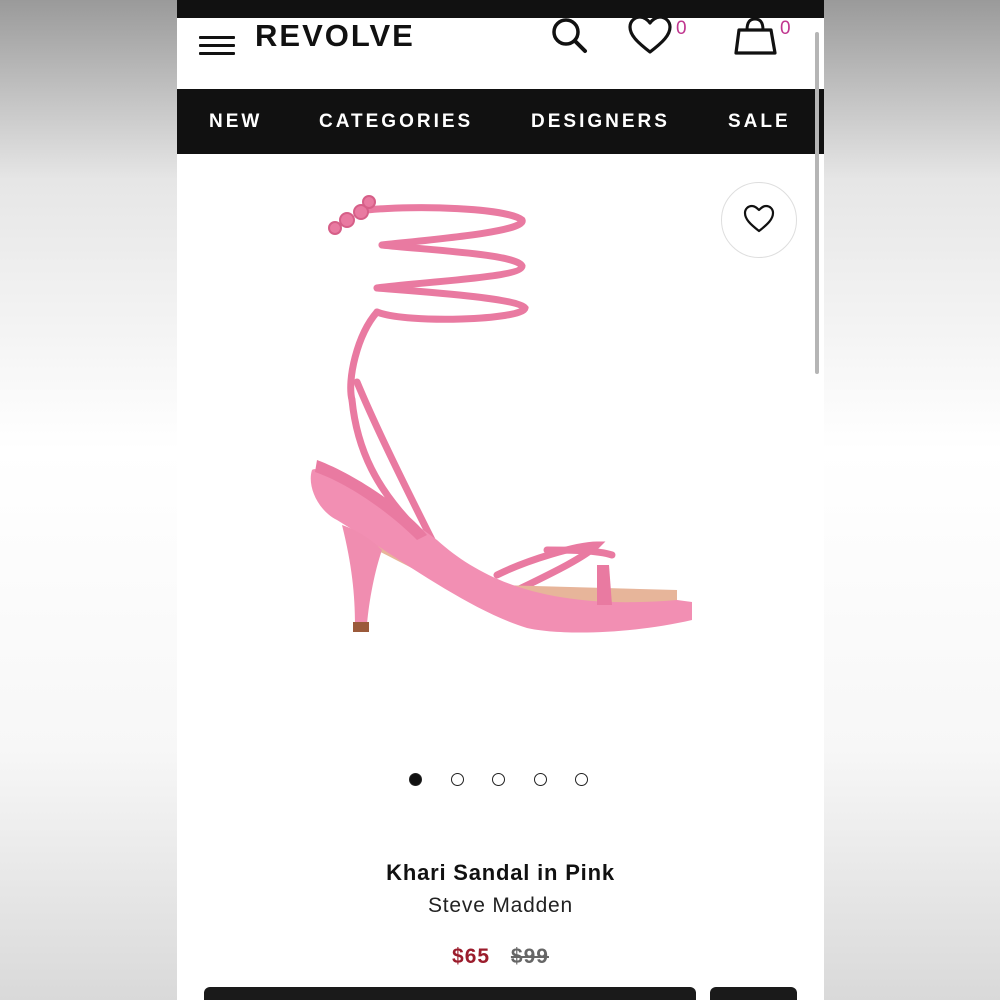  What do you see at coordinates (217, 43) in the screenshot?
I see `menu-icon` at bounding box center [217, 43].